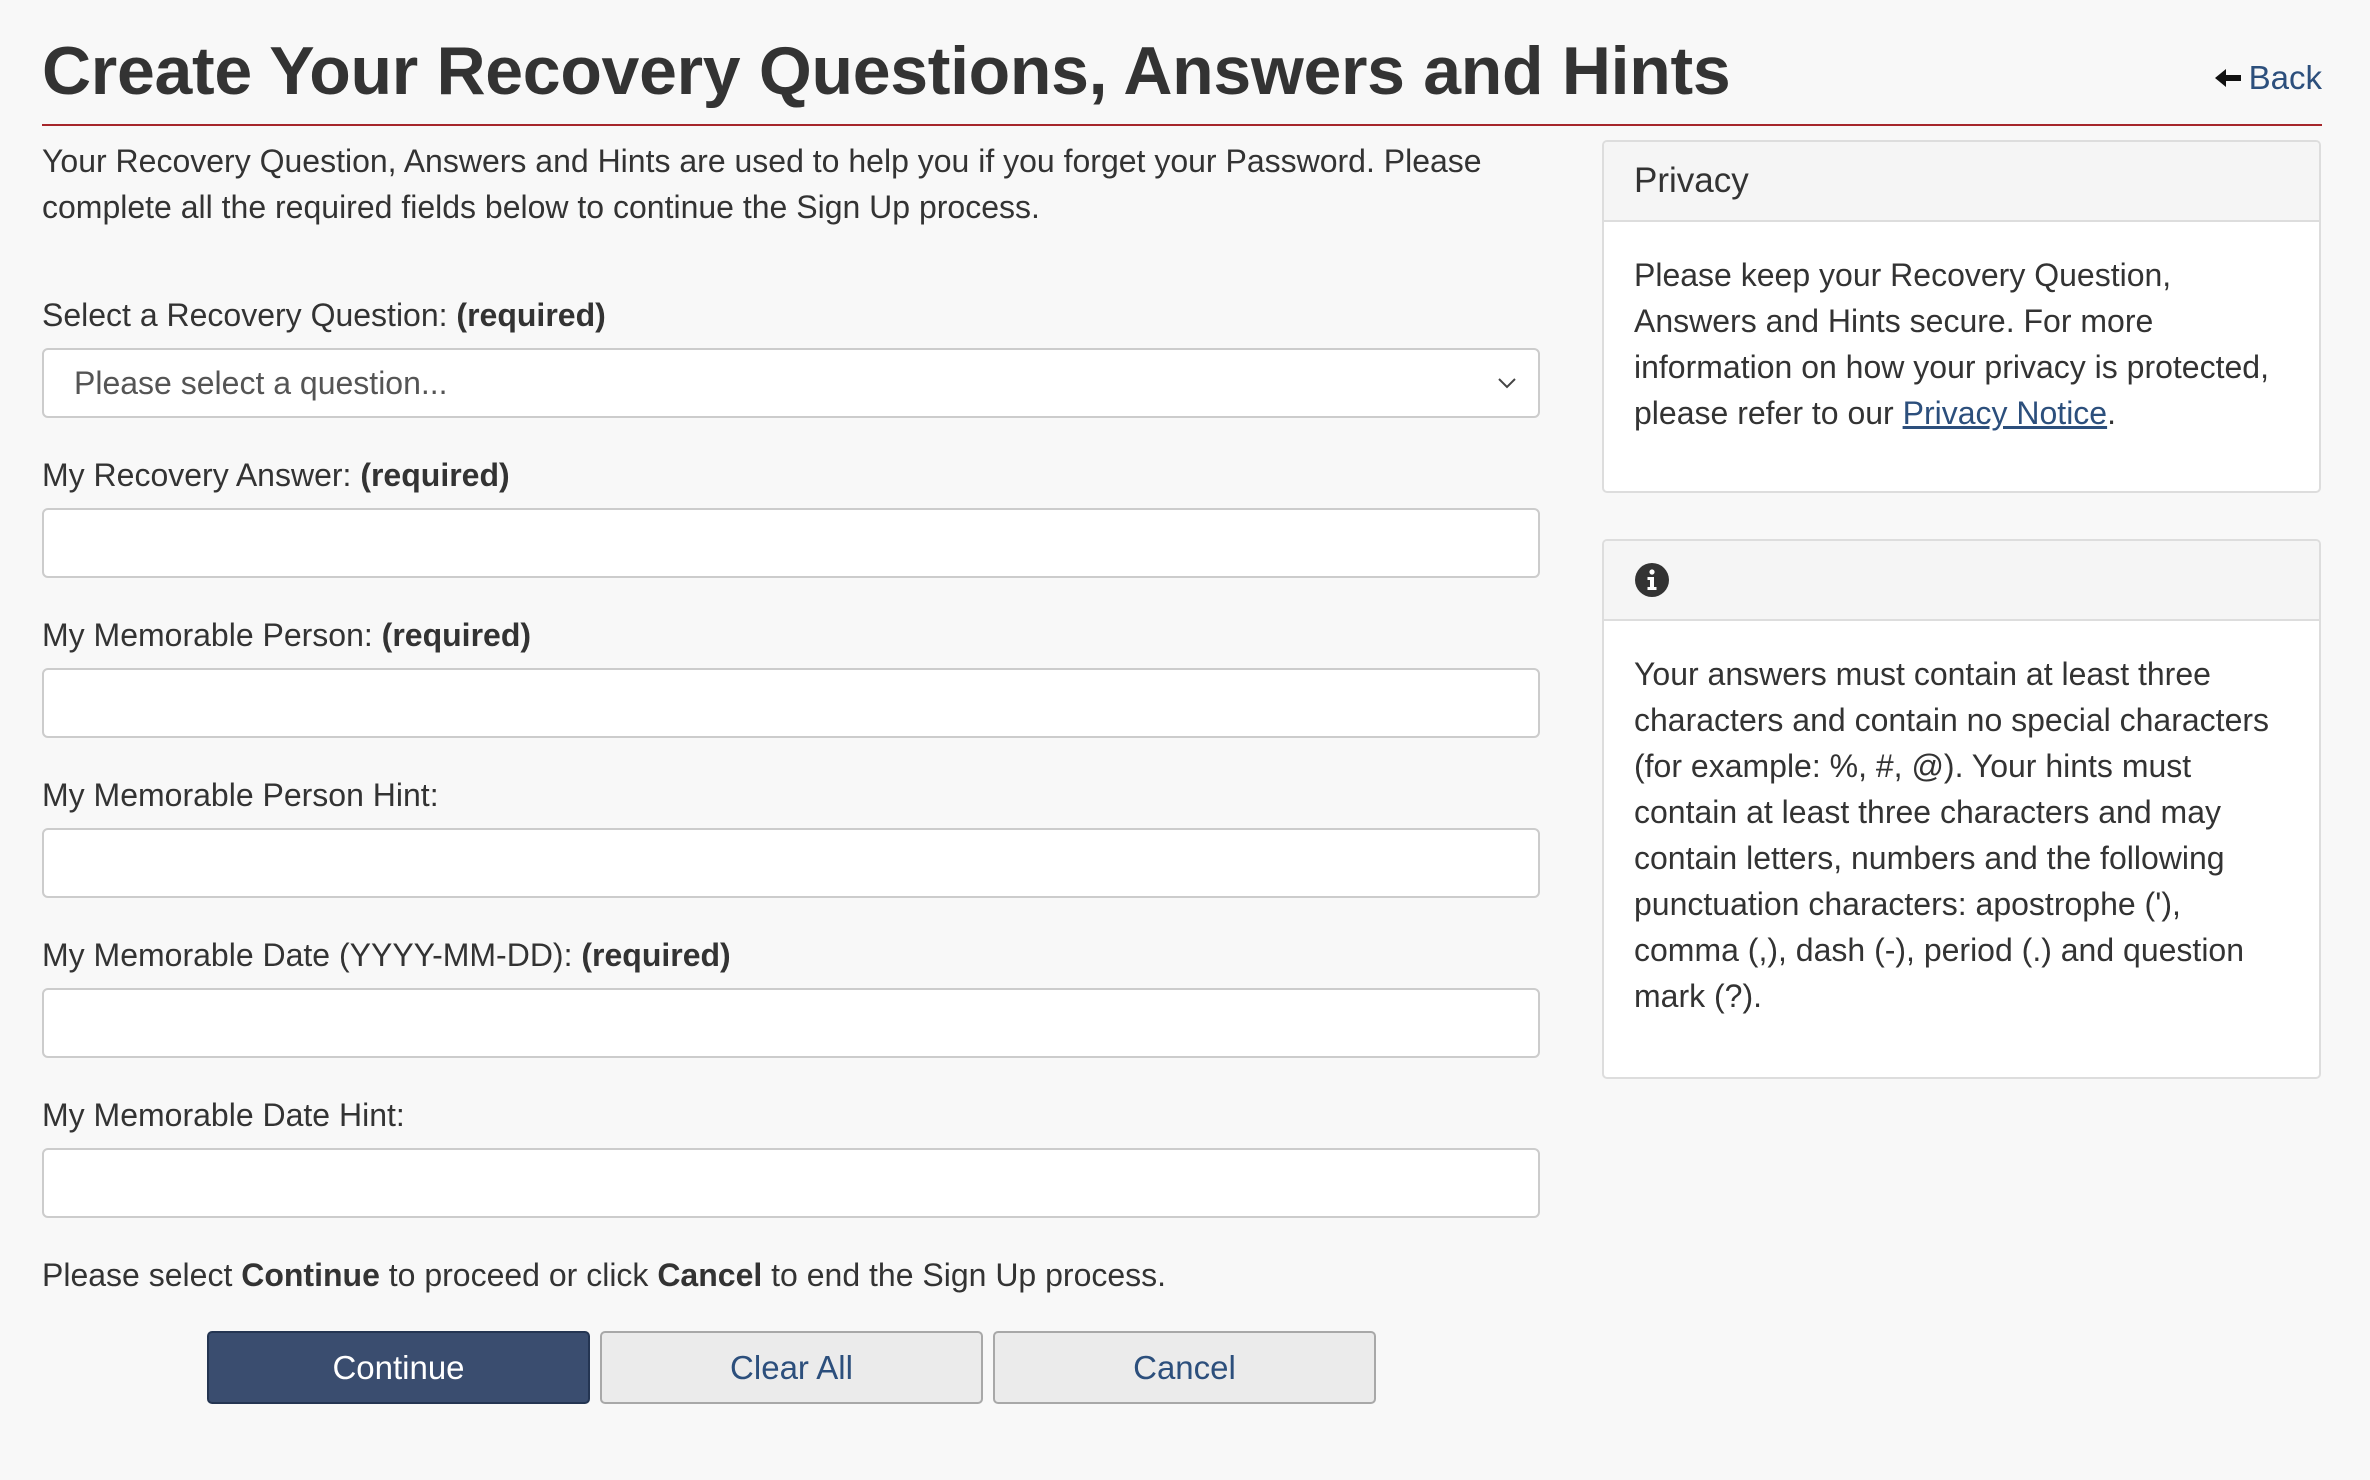 Image resolution: width=2370 pixels, height=1480 pixels. I want to click on chevron-down-icon, so click(1507, 383).